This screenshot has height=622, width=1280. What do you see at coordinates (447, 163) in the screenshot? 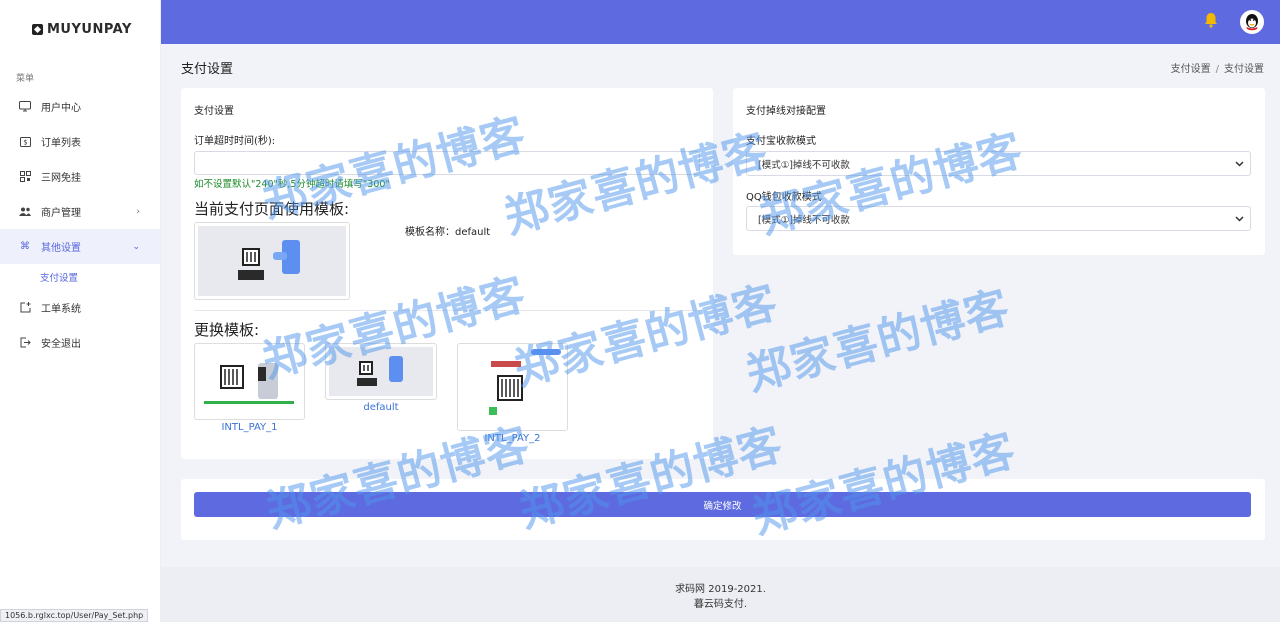
I see `timeout-input` at bounding box center [447, 163].